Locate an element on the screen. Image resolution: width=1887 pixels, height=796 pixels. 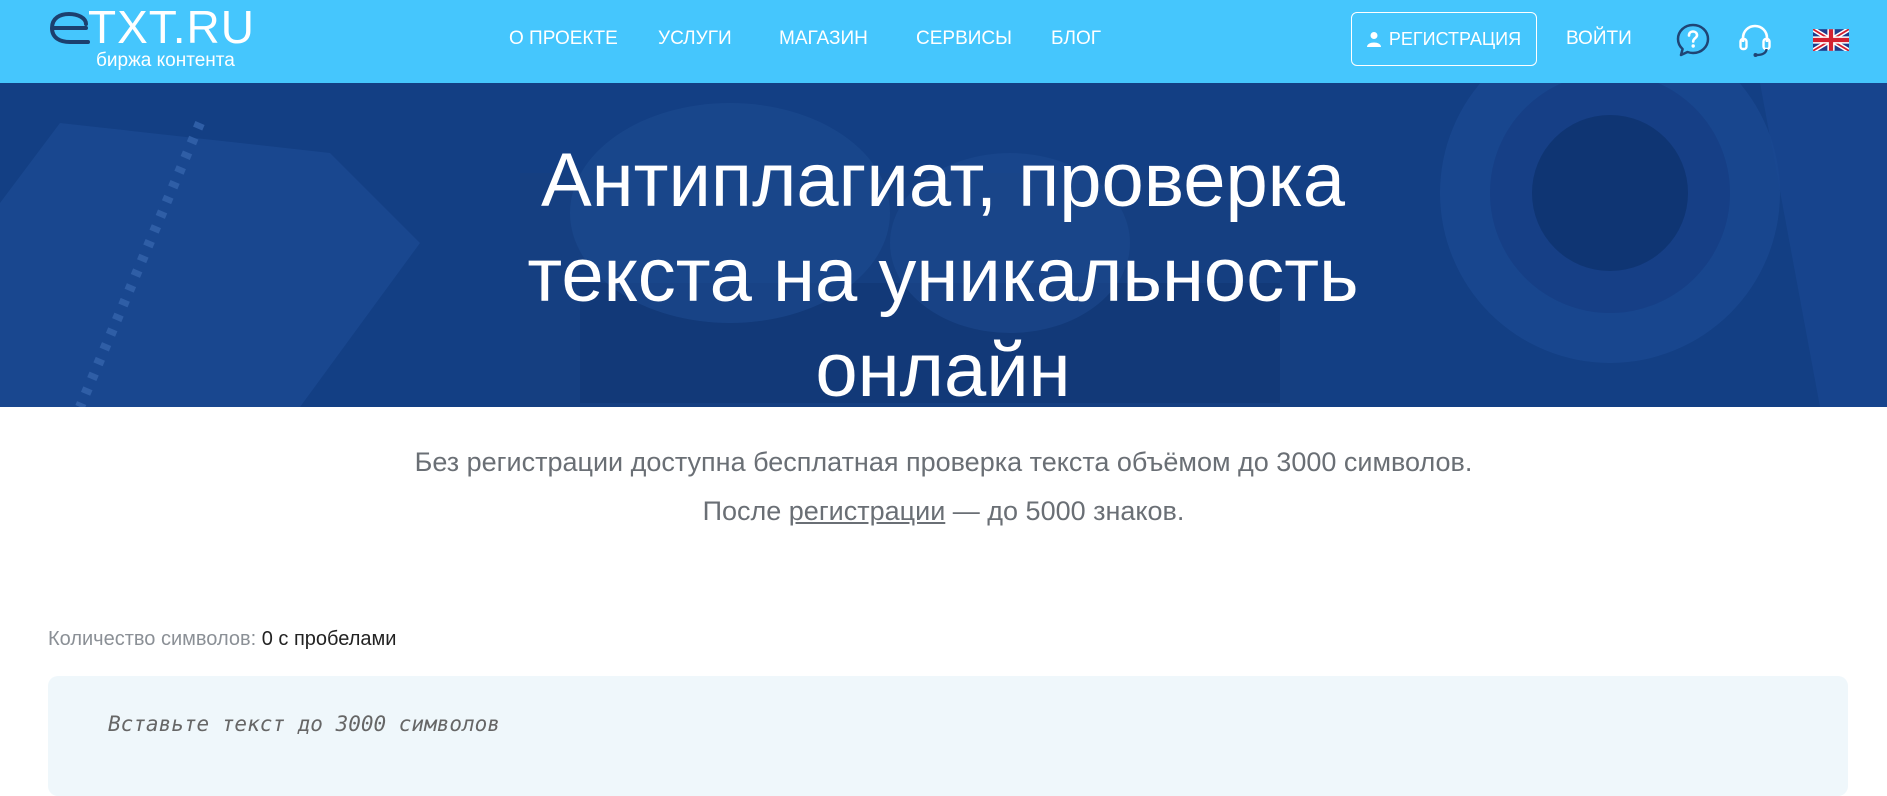
char-counter-value: 0 с пробелами is located at coordinates (329, 639).